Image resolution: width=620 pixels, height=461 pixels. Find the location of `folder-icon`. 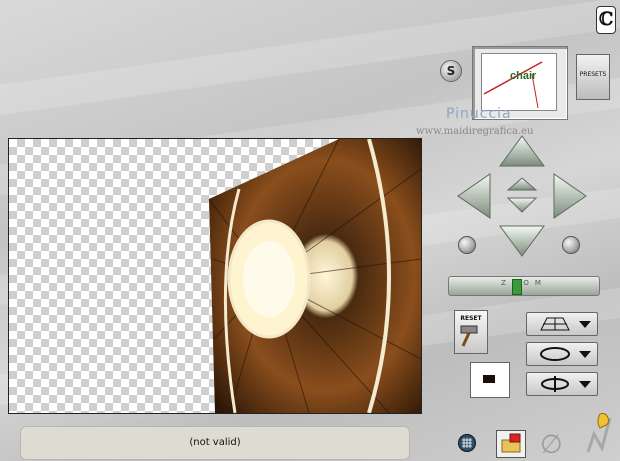

folder-icon is located at coordinates (511, 444).